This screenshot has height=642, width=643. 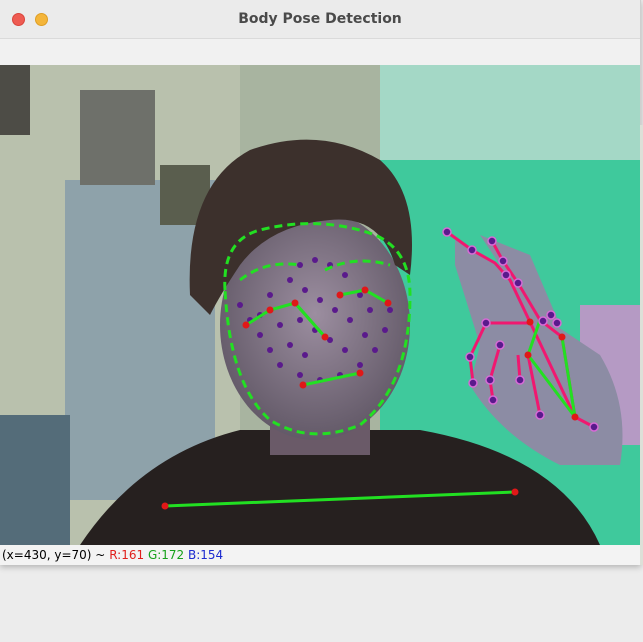 What do you see at coordinates (117, 137) in the screenshot?
I see `box-on-shelf` at bounding box center [117, 137].